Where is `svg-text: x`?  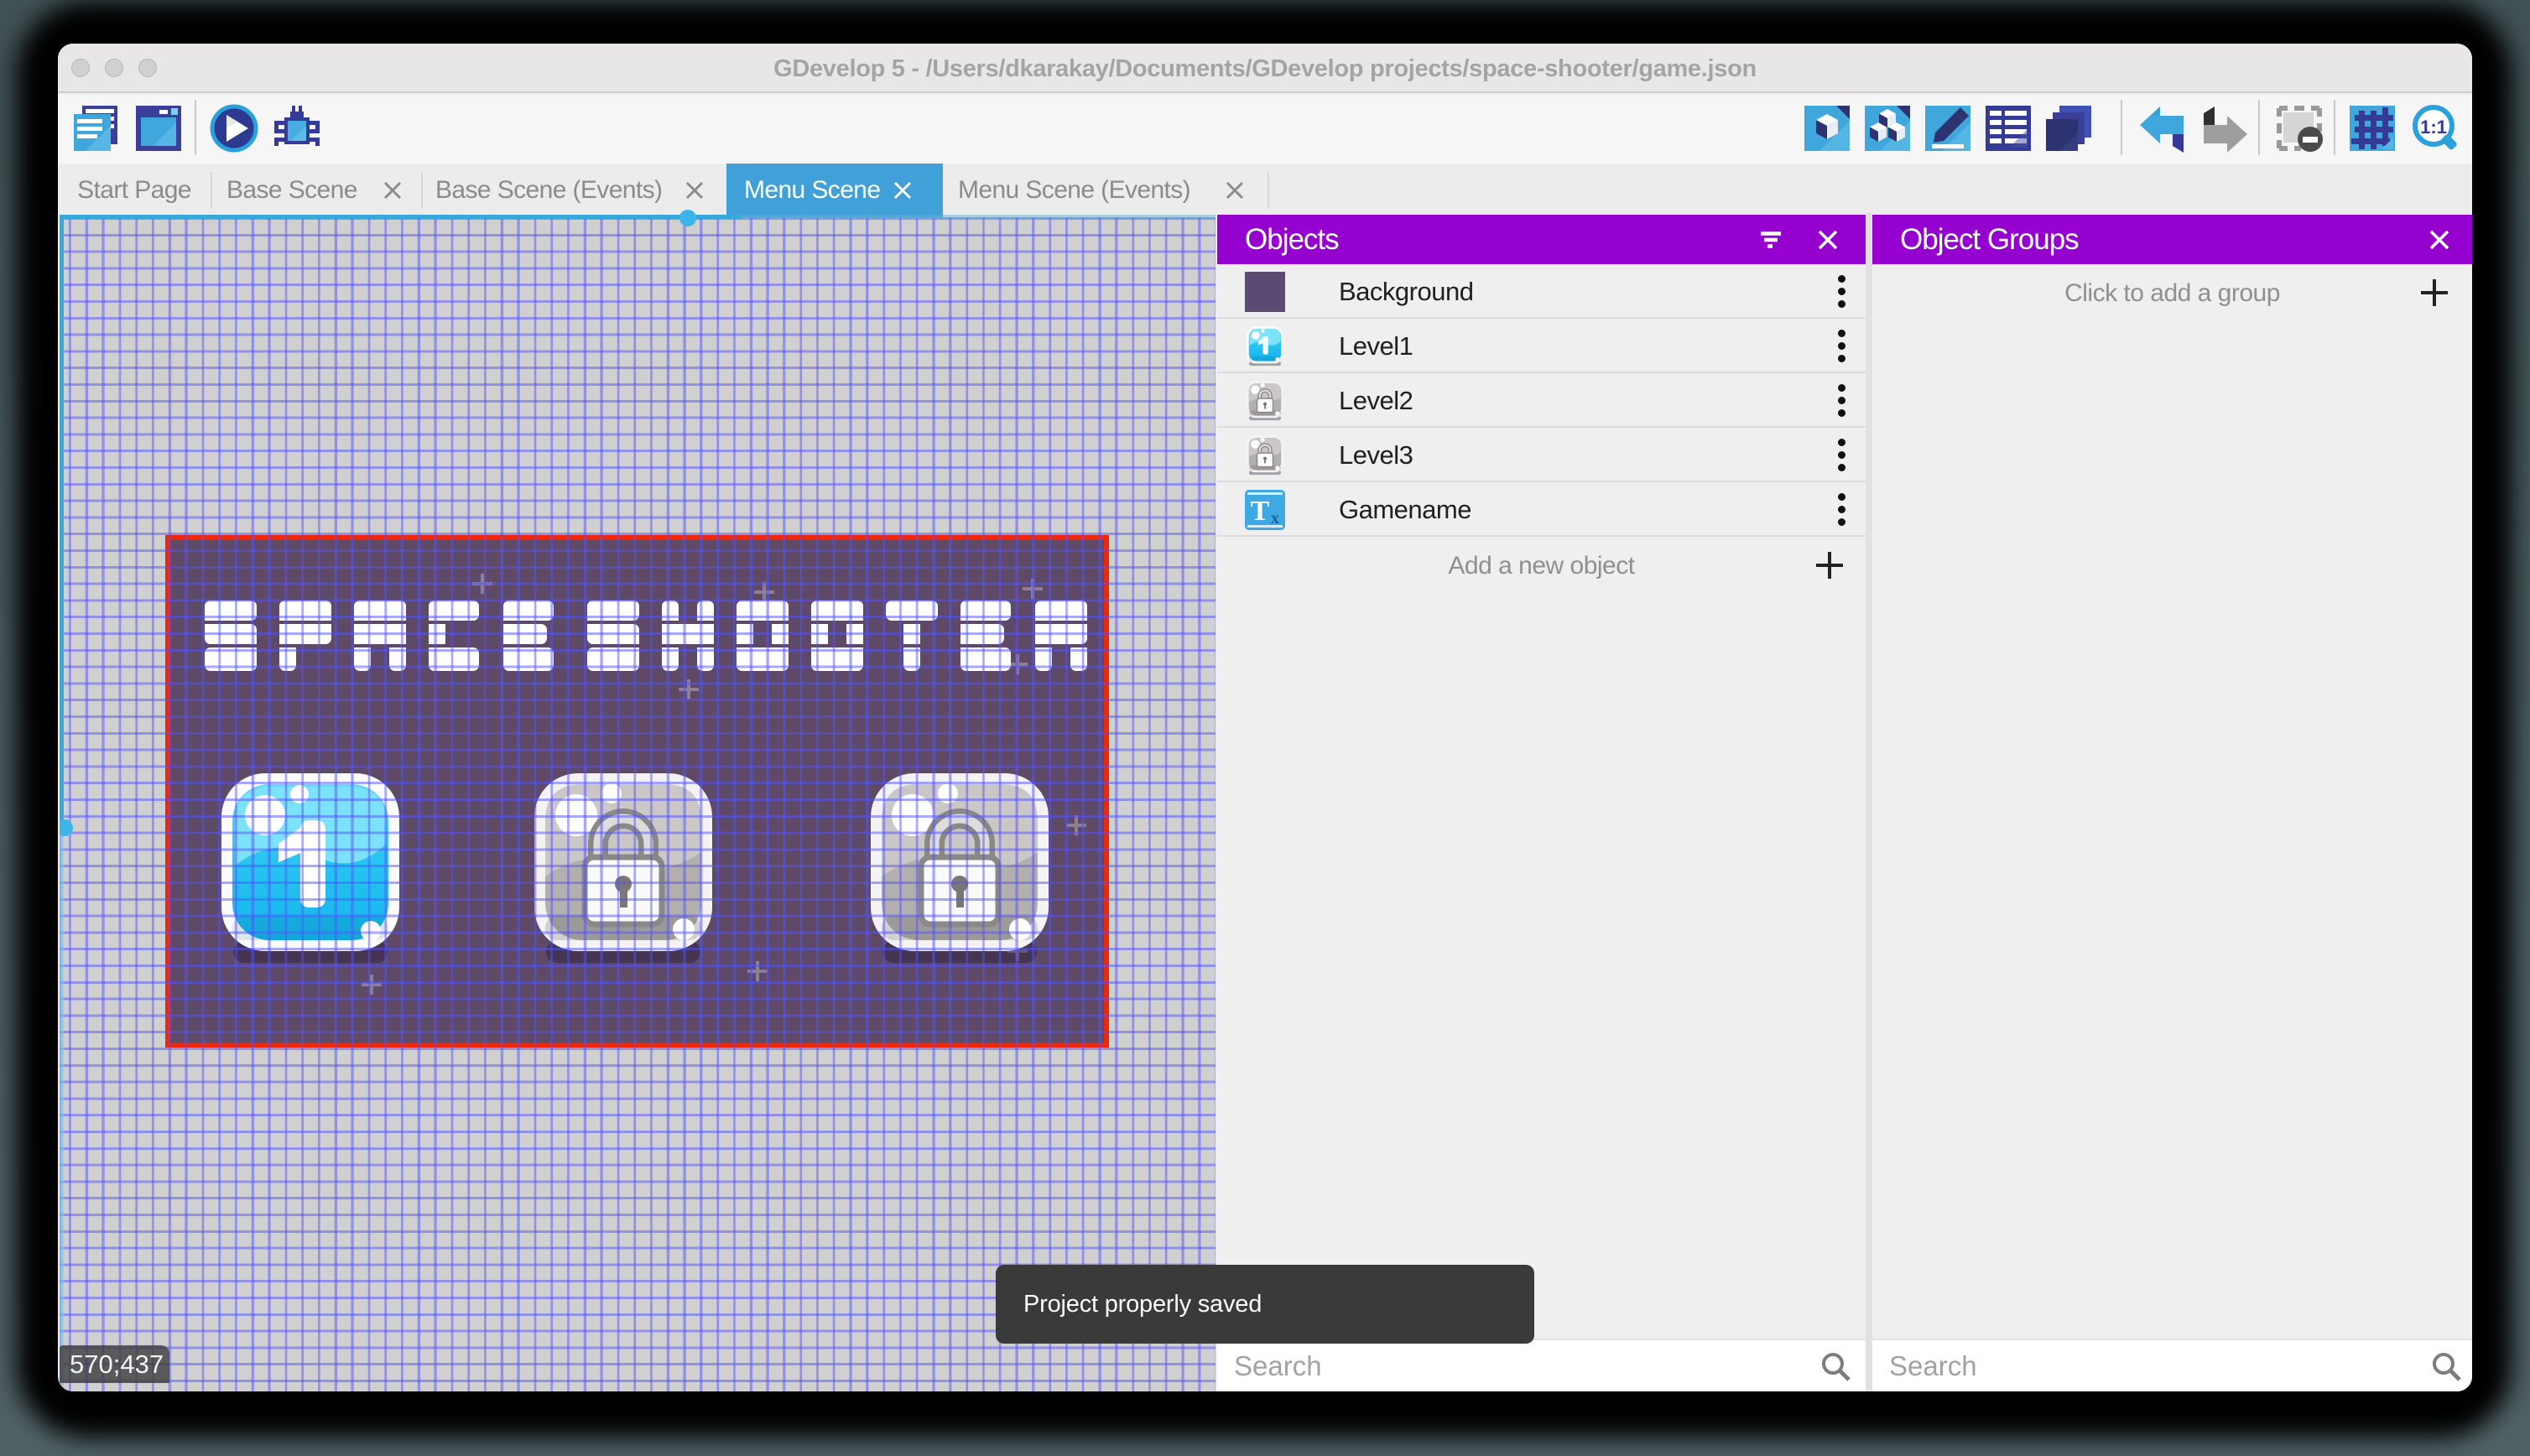 svg-text: x is located at coordinates (1275, 518).